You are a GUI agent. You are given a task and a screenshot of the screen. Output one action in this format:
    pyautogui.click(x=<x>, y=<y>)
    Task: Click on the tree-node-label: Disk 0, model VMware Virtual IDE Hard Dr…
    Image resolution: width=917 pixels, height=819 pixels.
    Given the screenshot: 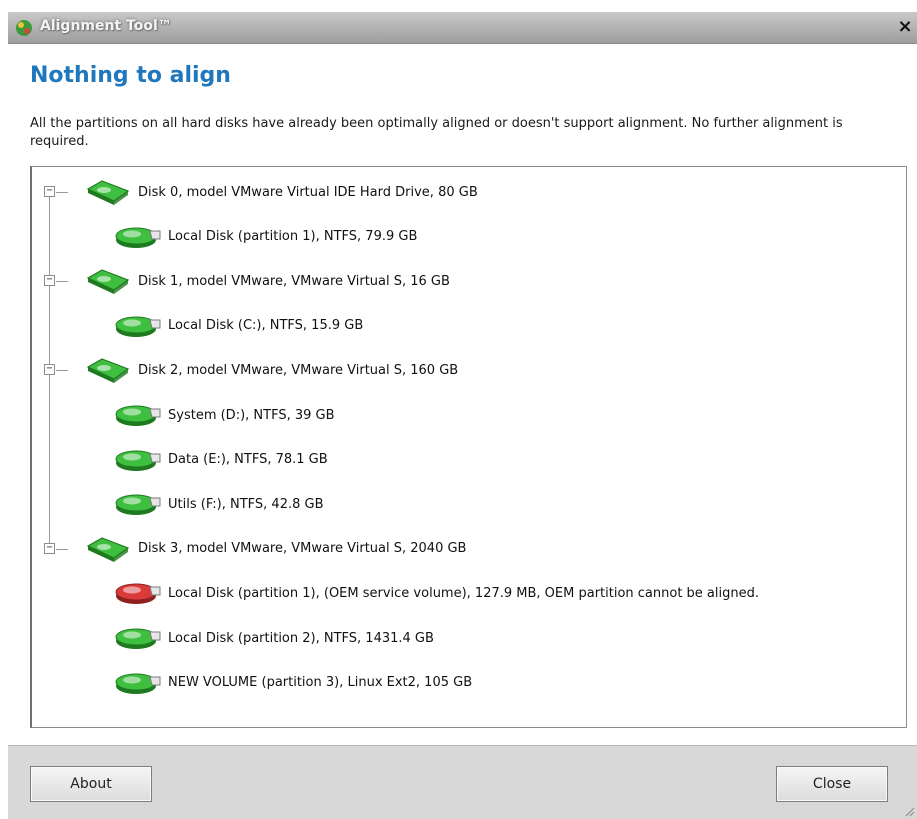 What is the action you would take?
    pyautogui.click(x=308, y=192)
    